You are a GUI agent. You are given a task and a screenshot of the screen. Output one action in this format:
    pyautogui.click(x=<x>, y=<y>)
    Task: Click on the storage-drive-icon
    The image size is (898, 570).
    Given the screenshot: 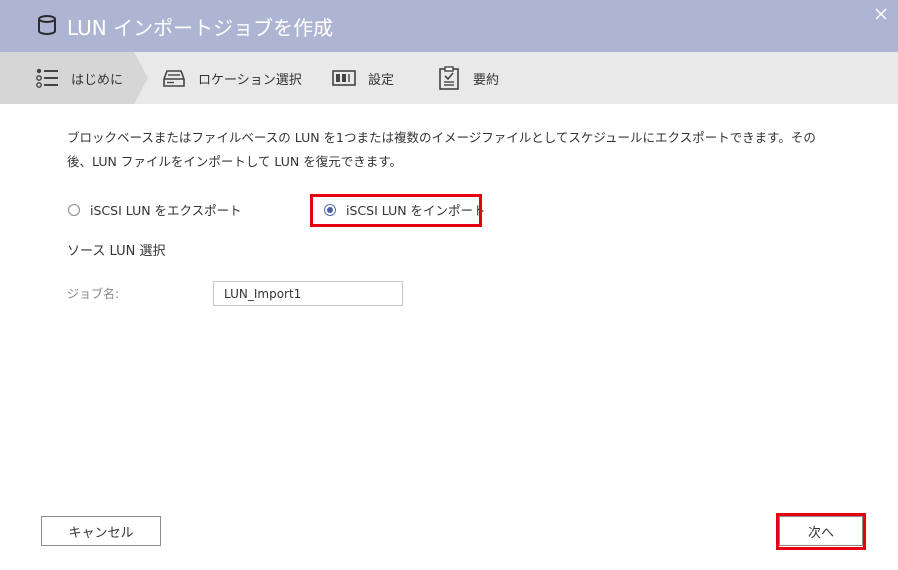 What is the action you would take?
    pyautogui.click(x=174, y=78)
    